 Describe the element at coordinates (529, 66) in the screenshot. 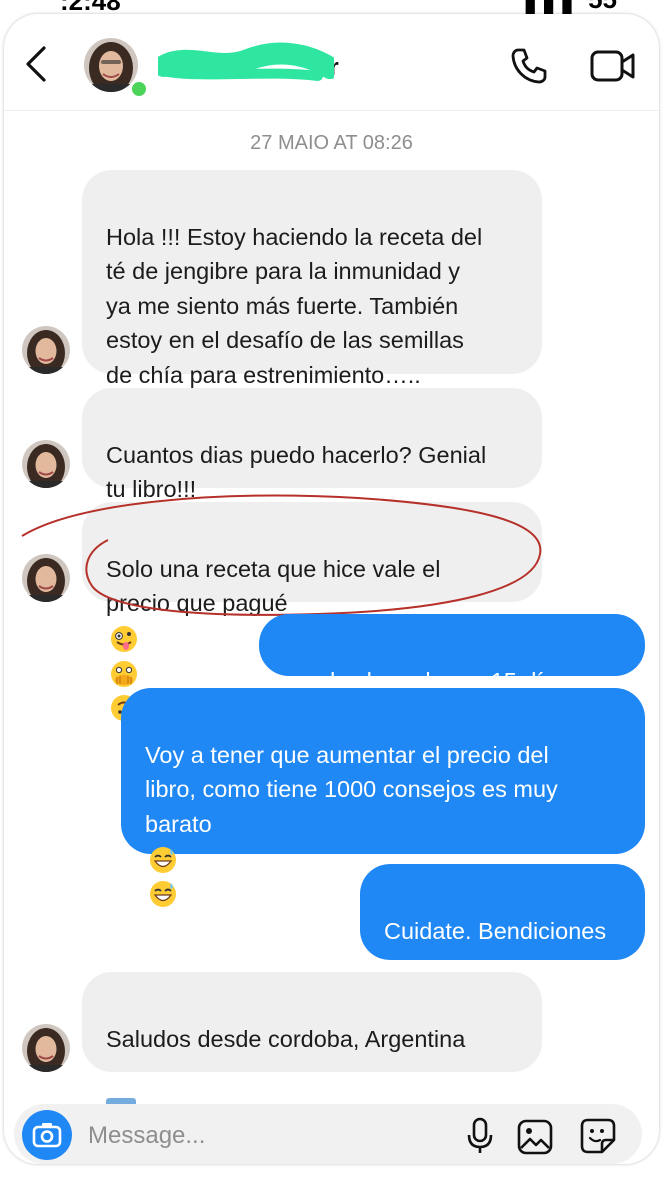

I see `phone-icon` at that location.